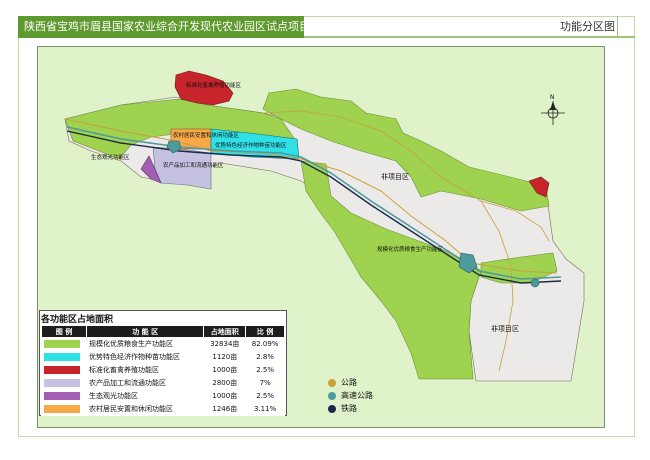  What do you see at coordinates (357, 395) in the screenshot?
I see `line-legend-label: 高速公路` at bounding box center [357, 395].